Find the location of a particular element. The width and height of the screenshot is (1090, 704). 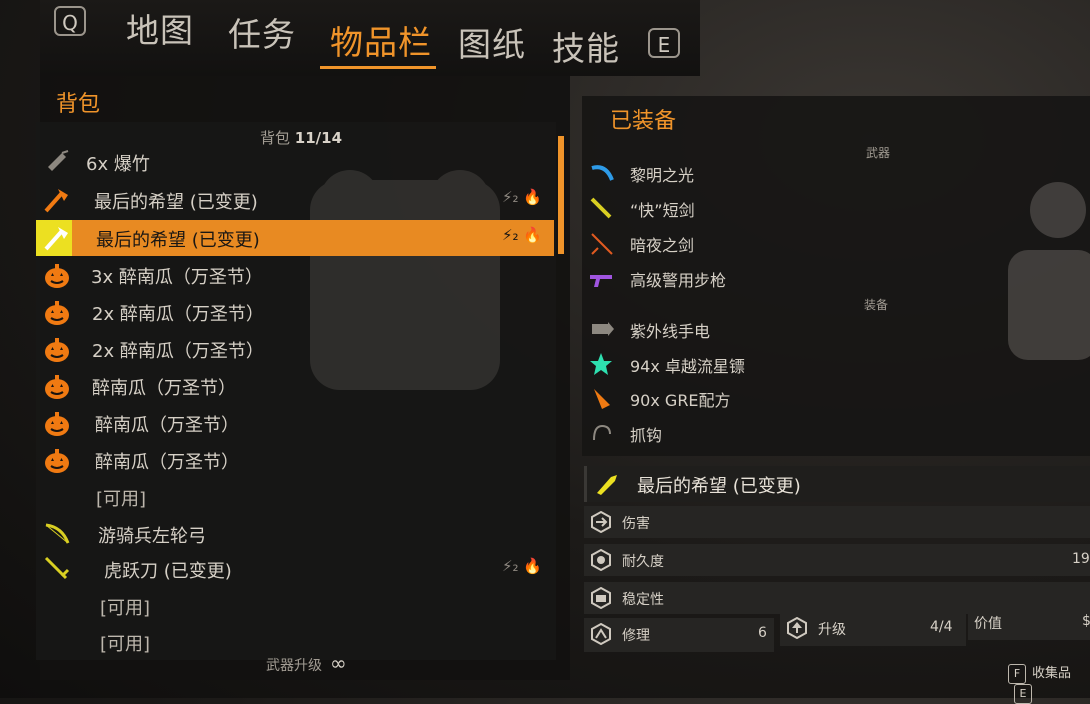

equipped-weapon: 黎明之光 is located at coordinates (834, 173).